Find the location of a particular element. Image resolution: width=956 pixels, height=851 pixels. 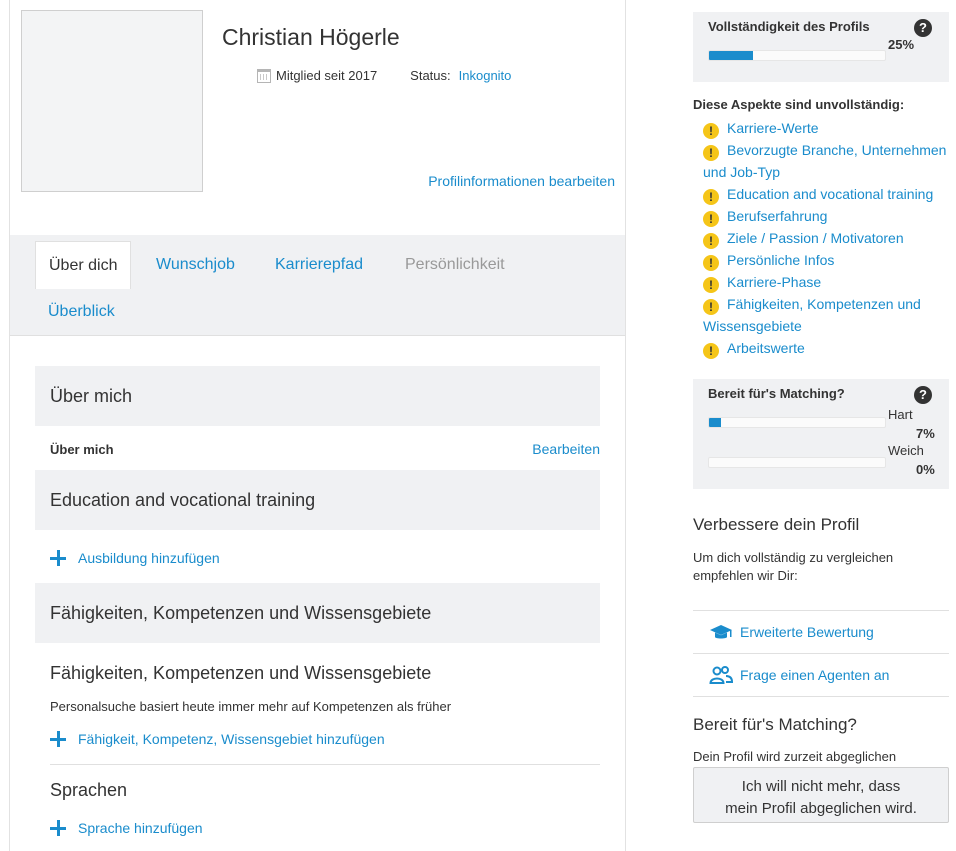

education-section-heading: Education and vocational training is located at coordinates (317, 500).